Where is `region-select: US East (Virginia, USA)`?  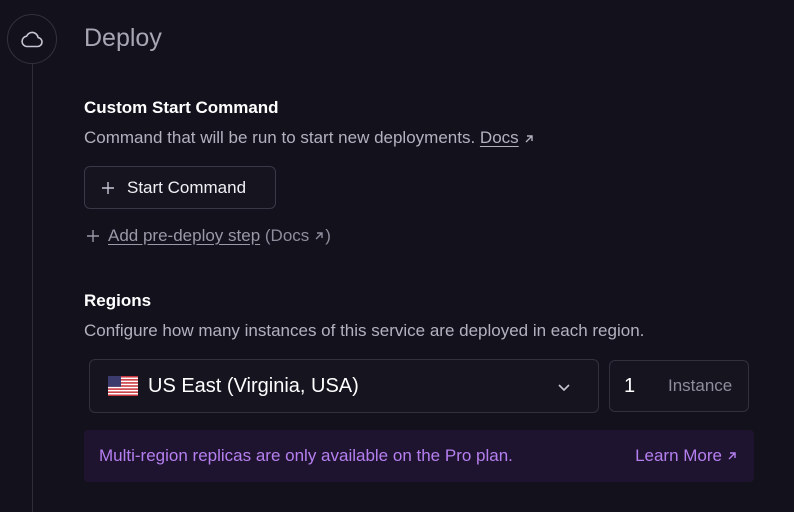
region-select: US East (Virginia, USA) is located at coordinates (344, 386).